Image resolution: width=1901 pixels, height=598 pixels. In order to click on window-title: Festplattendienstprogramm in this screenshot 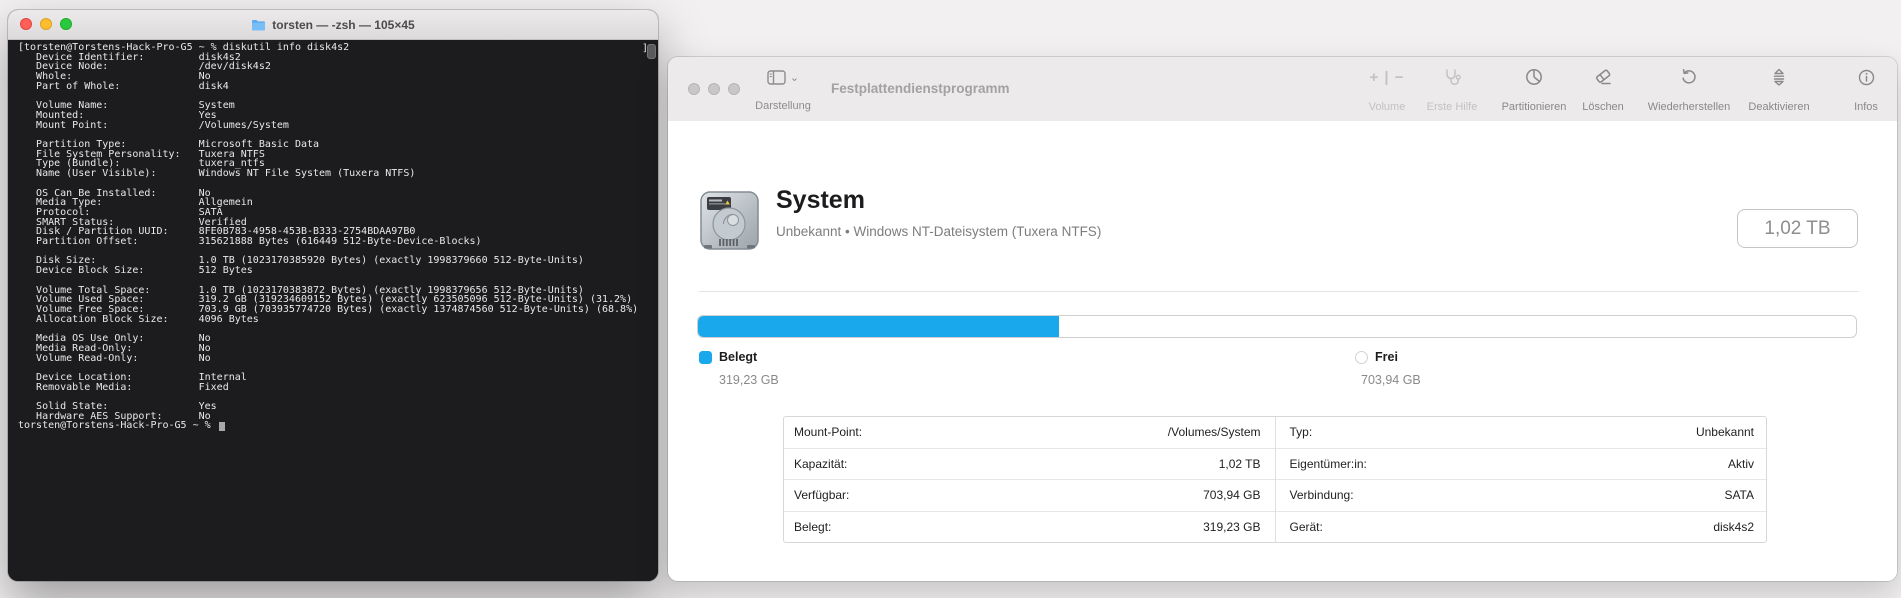, I will do `click(920, 88)`.